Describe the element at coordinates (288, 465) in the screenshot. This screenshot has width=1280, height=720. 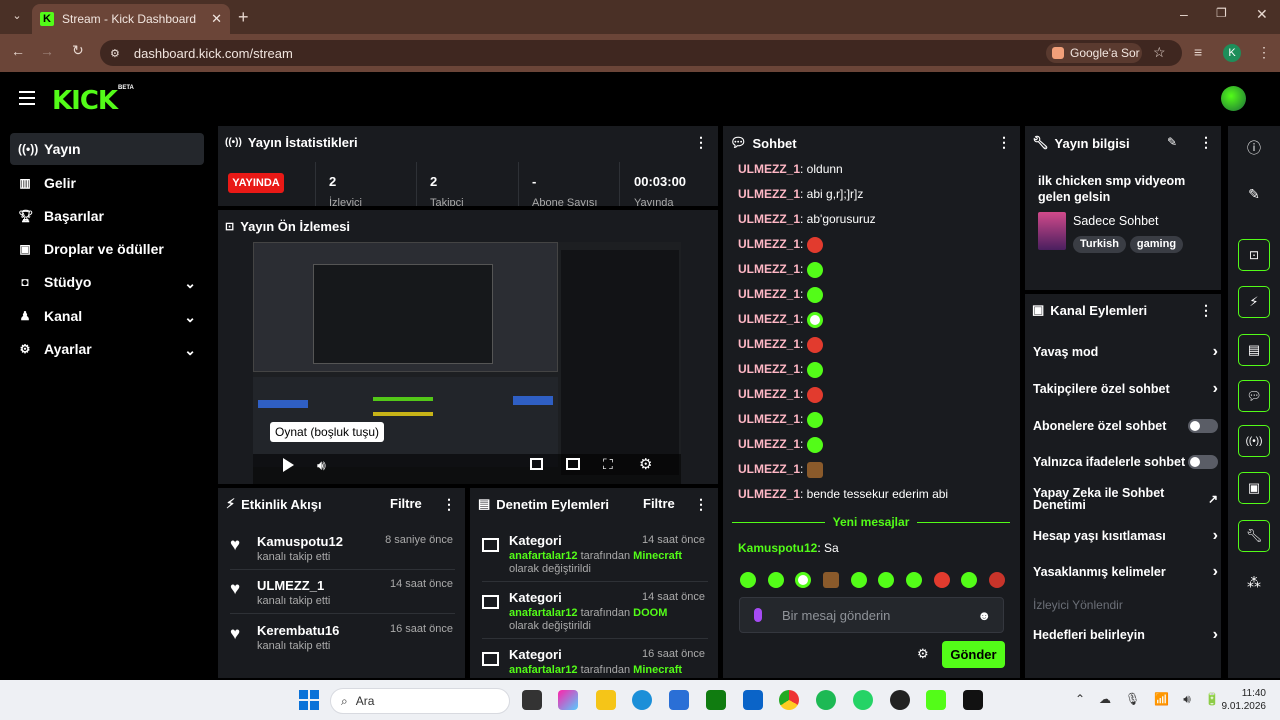
I see `play-icon` at that location.